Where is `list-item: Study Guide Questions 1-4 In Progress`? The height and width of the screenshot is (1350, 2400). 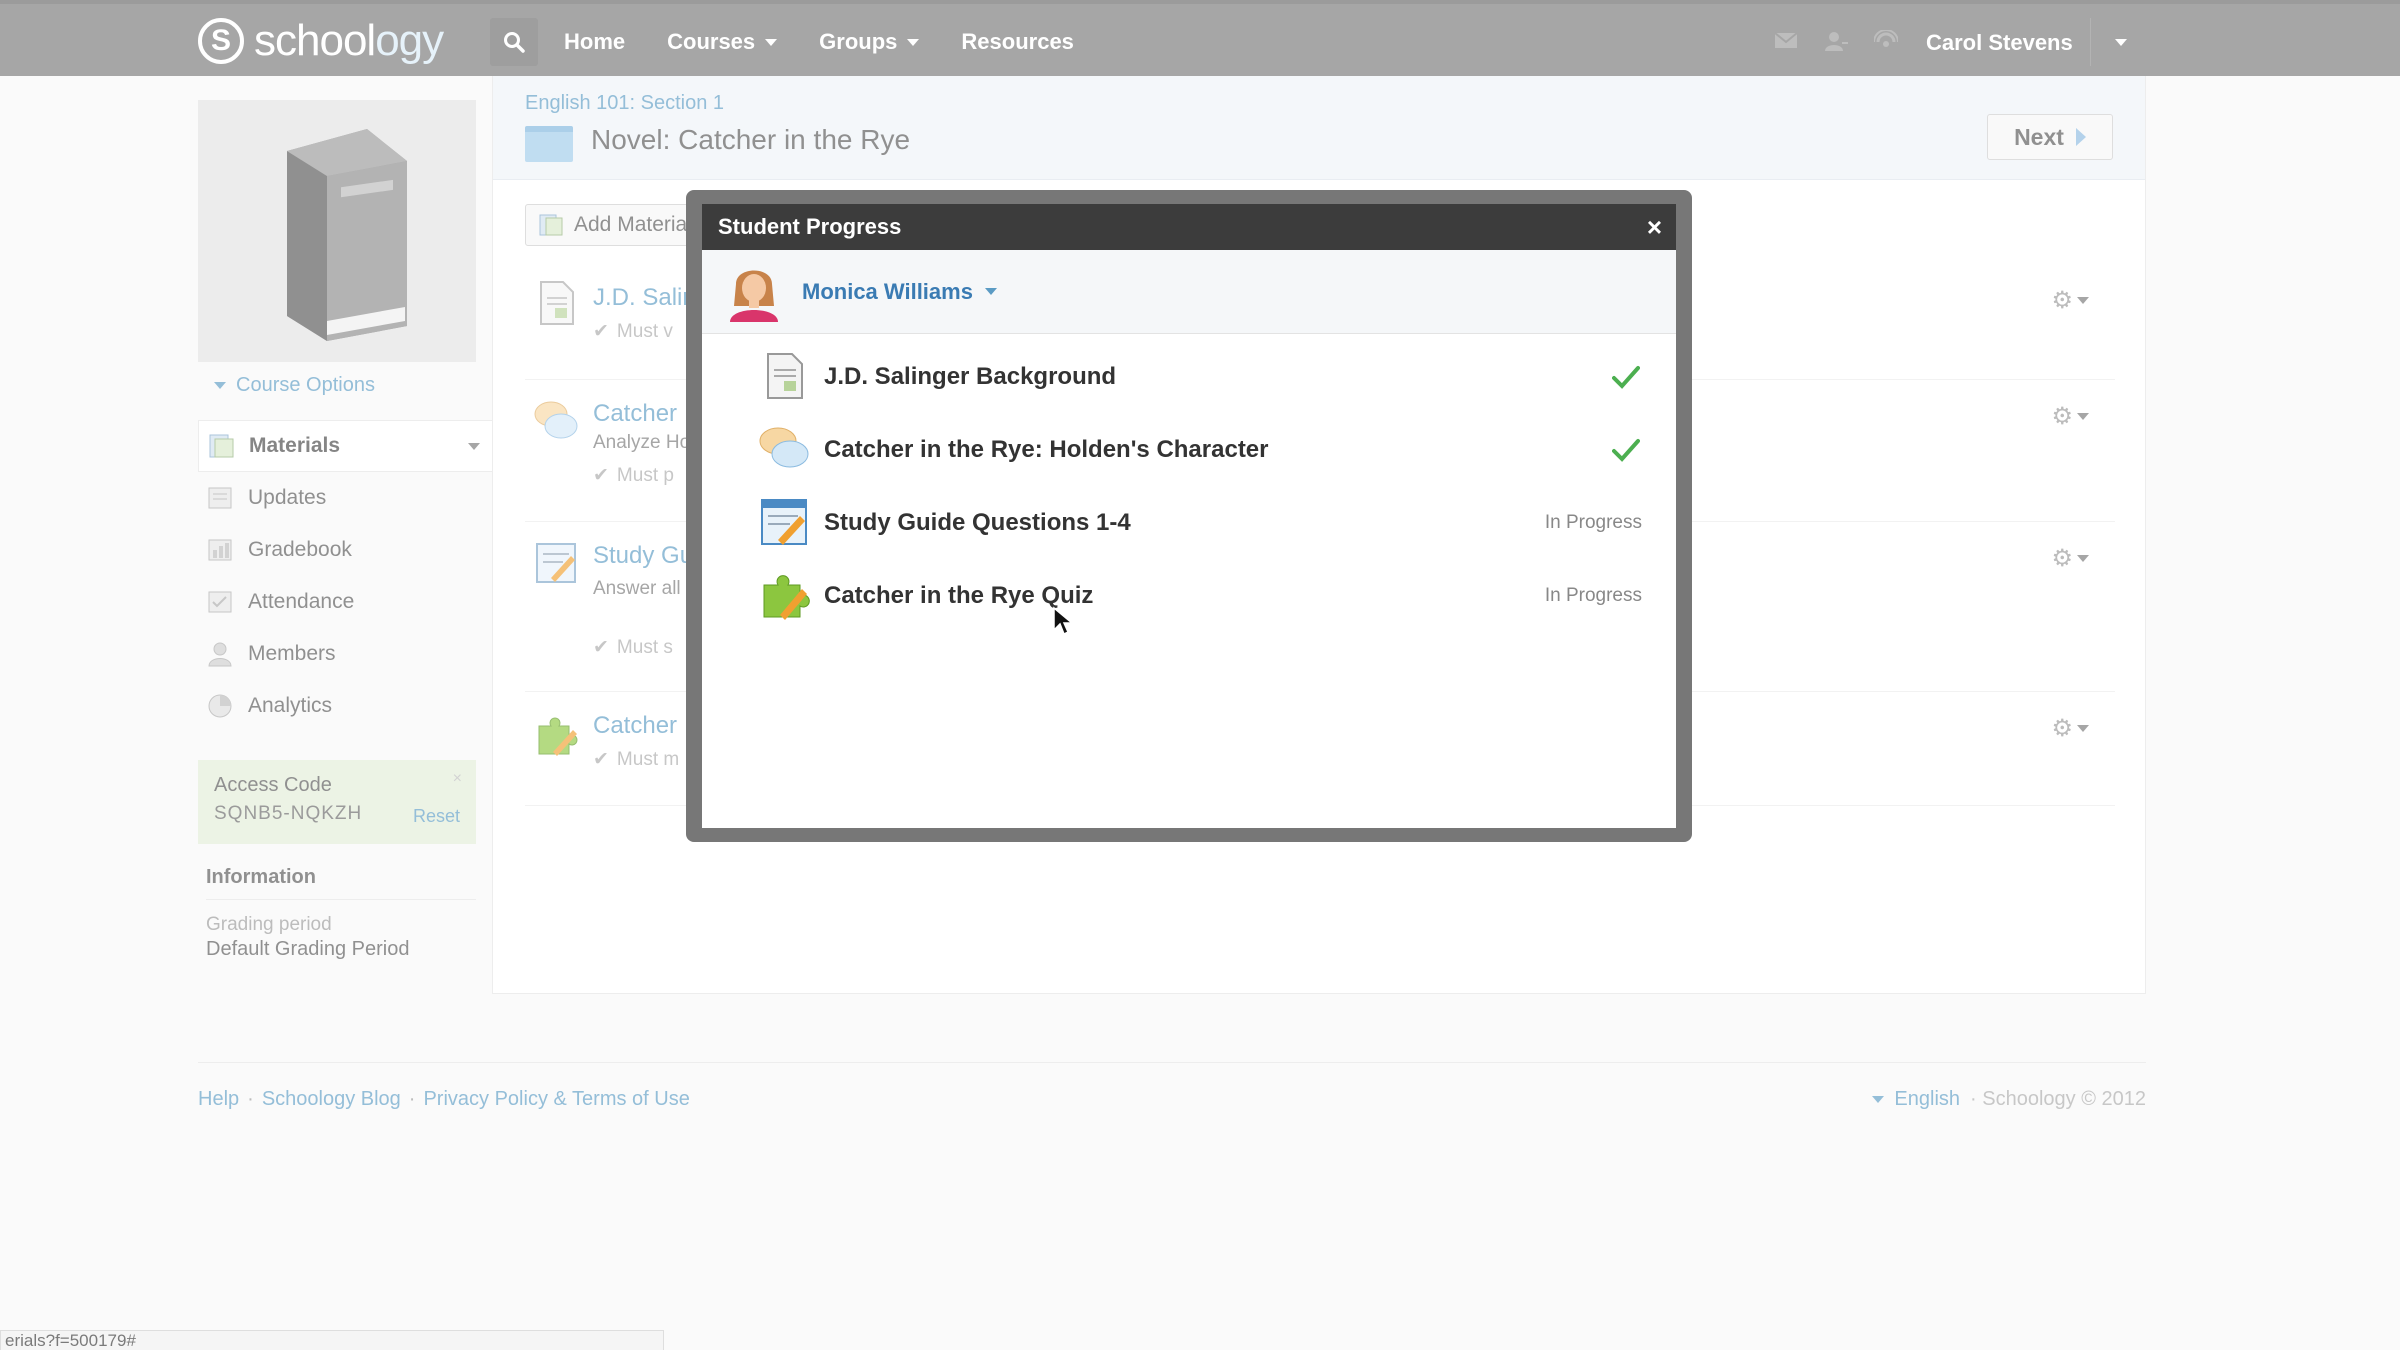 list-item: Study Guide Questions 1-4 In Progress is located at coordinates (1189, 522).